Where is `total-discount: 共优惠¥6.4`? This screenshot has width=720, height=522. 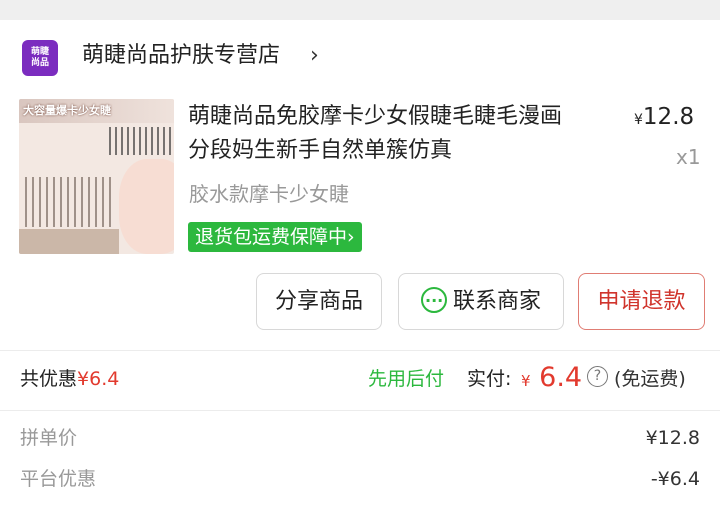
total-discount: 共优惠¥6.4 is located at coordinates (69, 379).